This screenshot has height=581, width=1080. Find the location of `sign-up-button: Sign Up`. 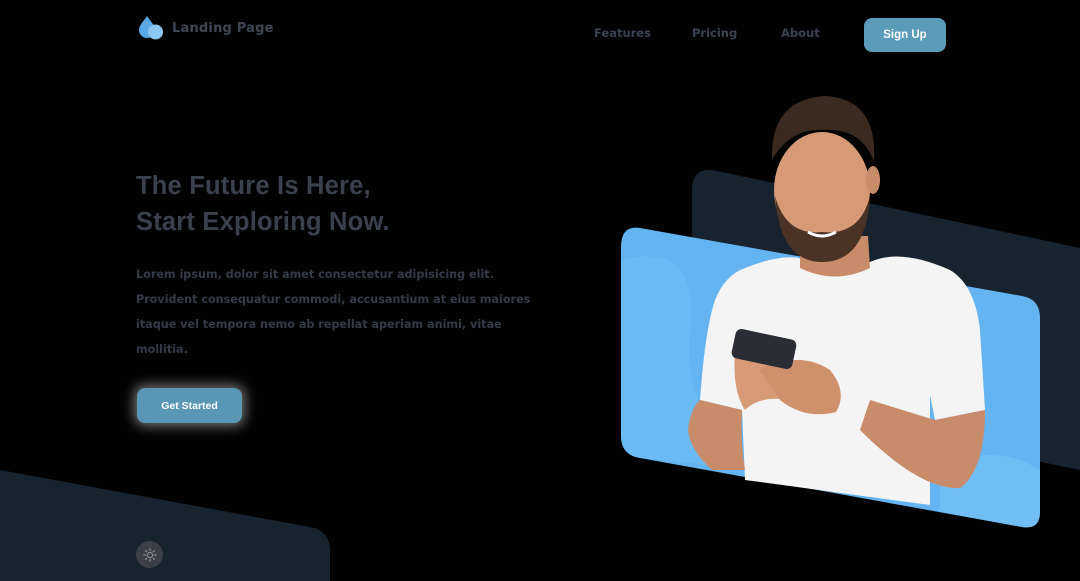

sign-up-button: Sign Up is located at coordinates (905, 35).